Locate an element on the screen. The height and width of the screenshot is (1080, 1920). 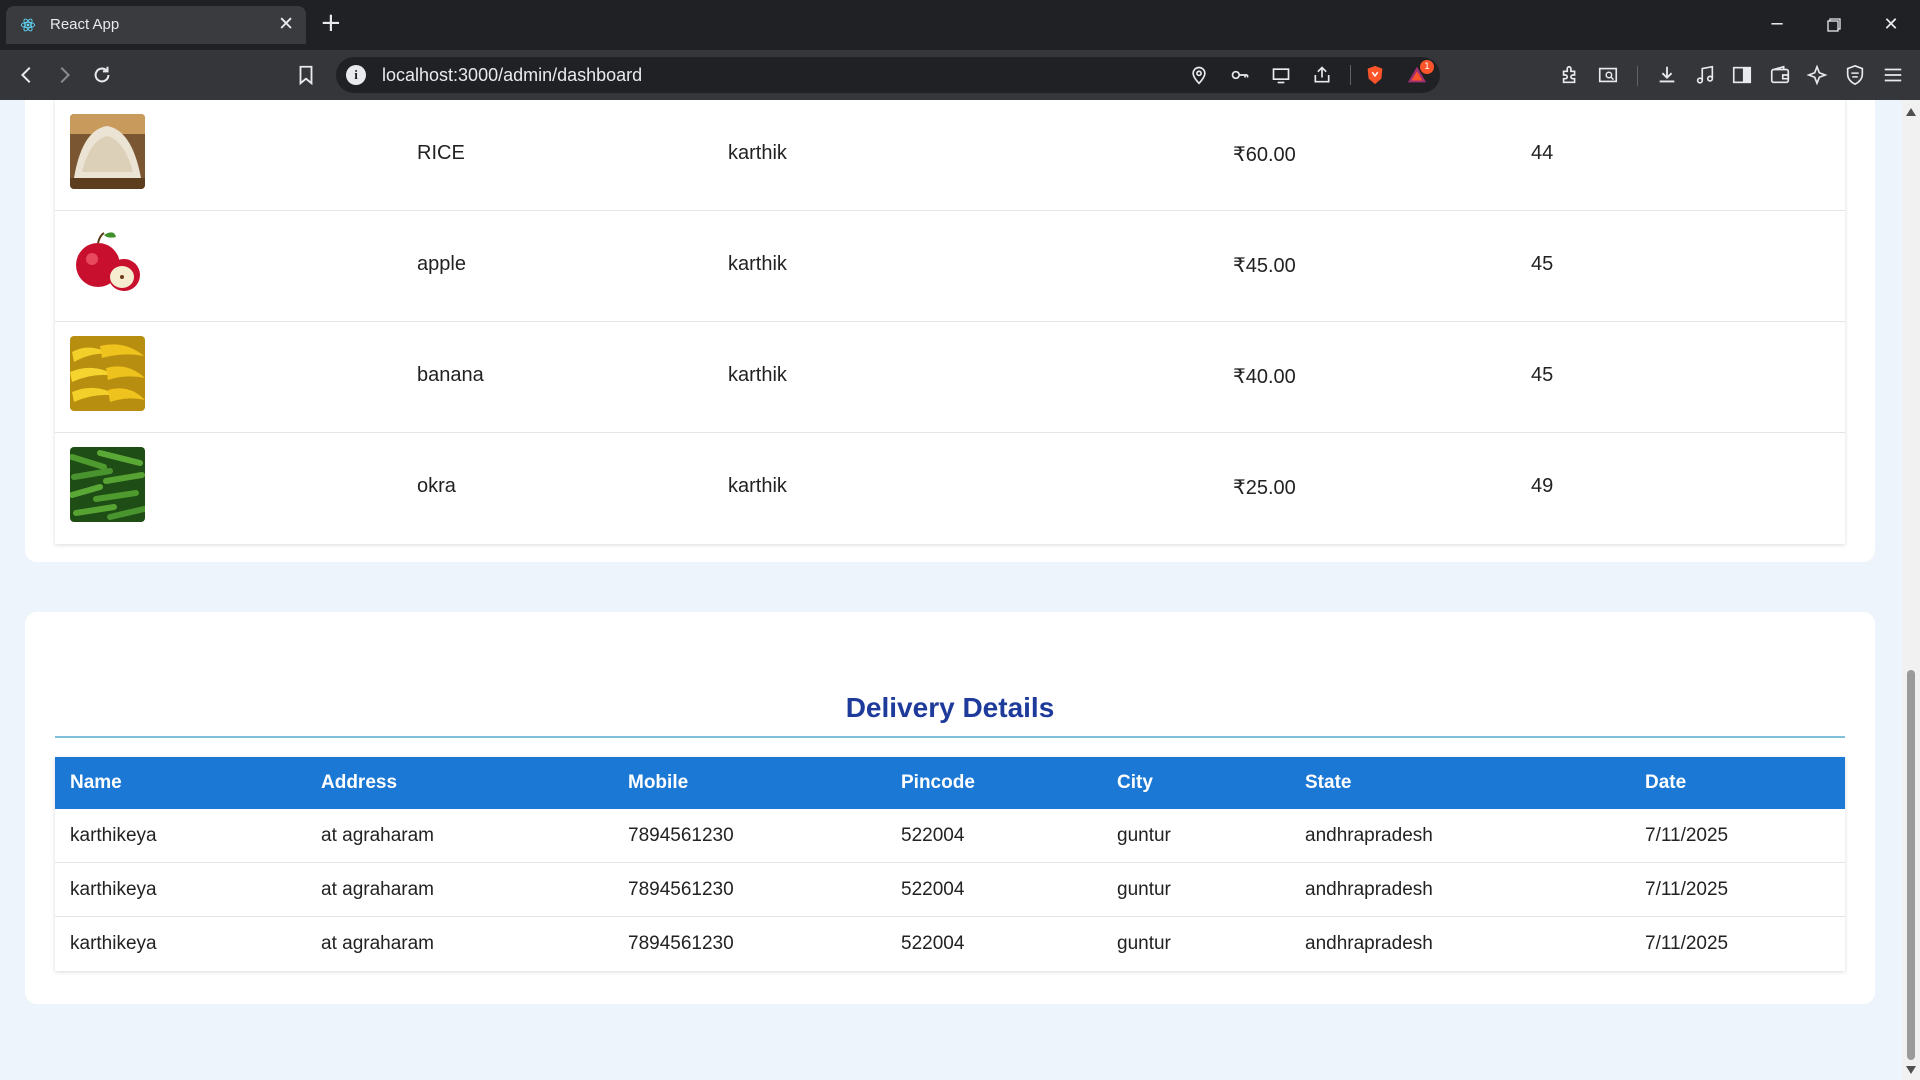
banana-image is located at coordinates (107, 373).